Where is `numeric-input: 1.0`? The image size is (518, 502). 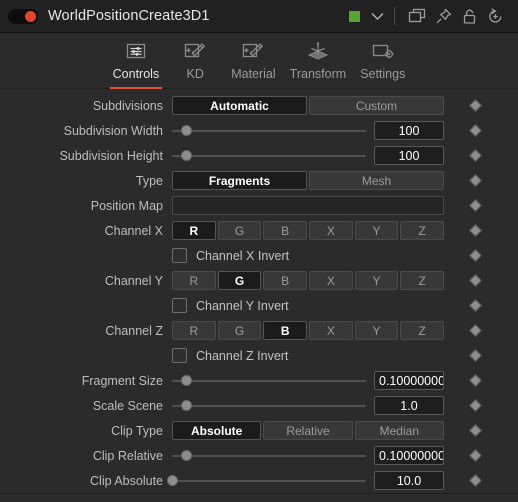
numeric-input: 1.0 is located at coordinates (409, 405).